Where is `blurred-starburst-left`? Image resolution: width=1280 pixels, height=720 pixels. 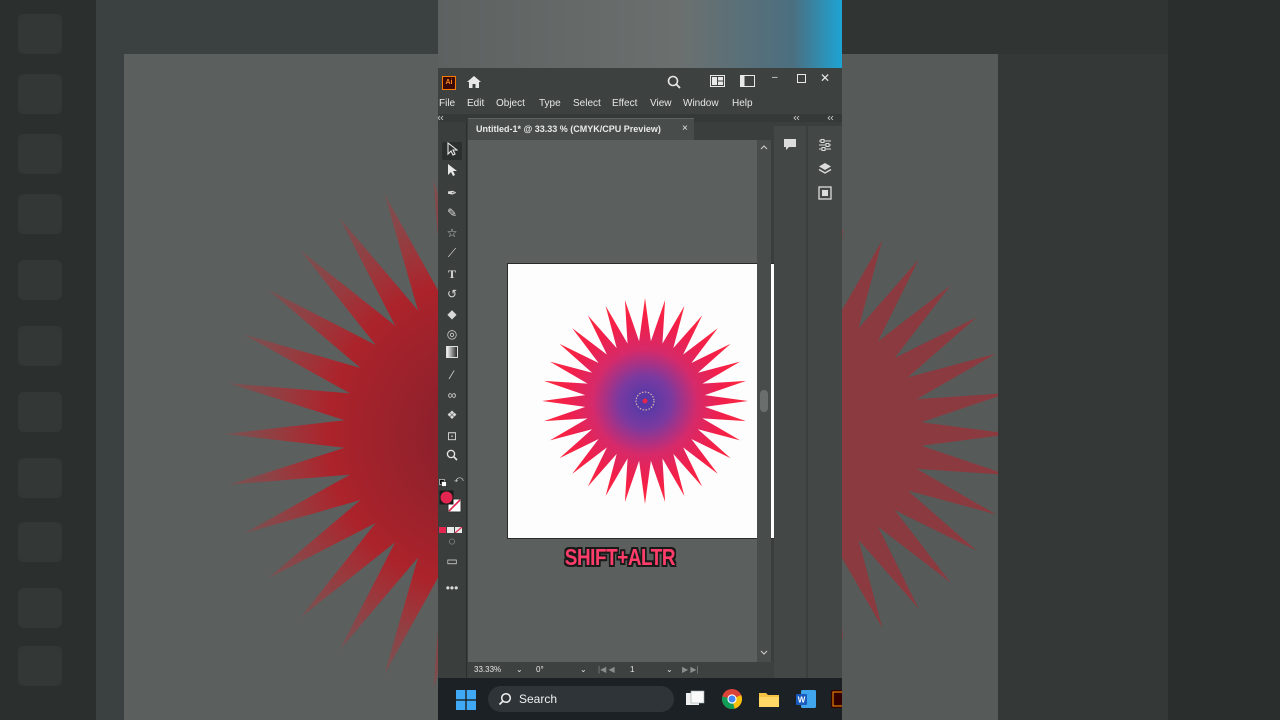
blurred-starburst-left is located at coordinates (331, 434).